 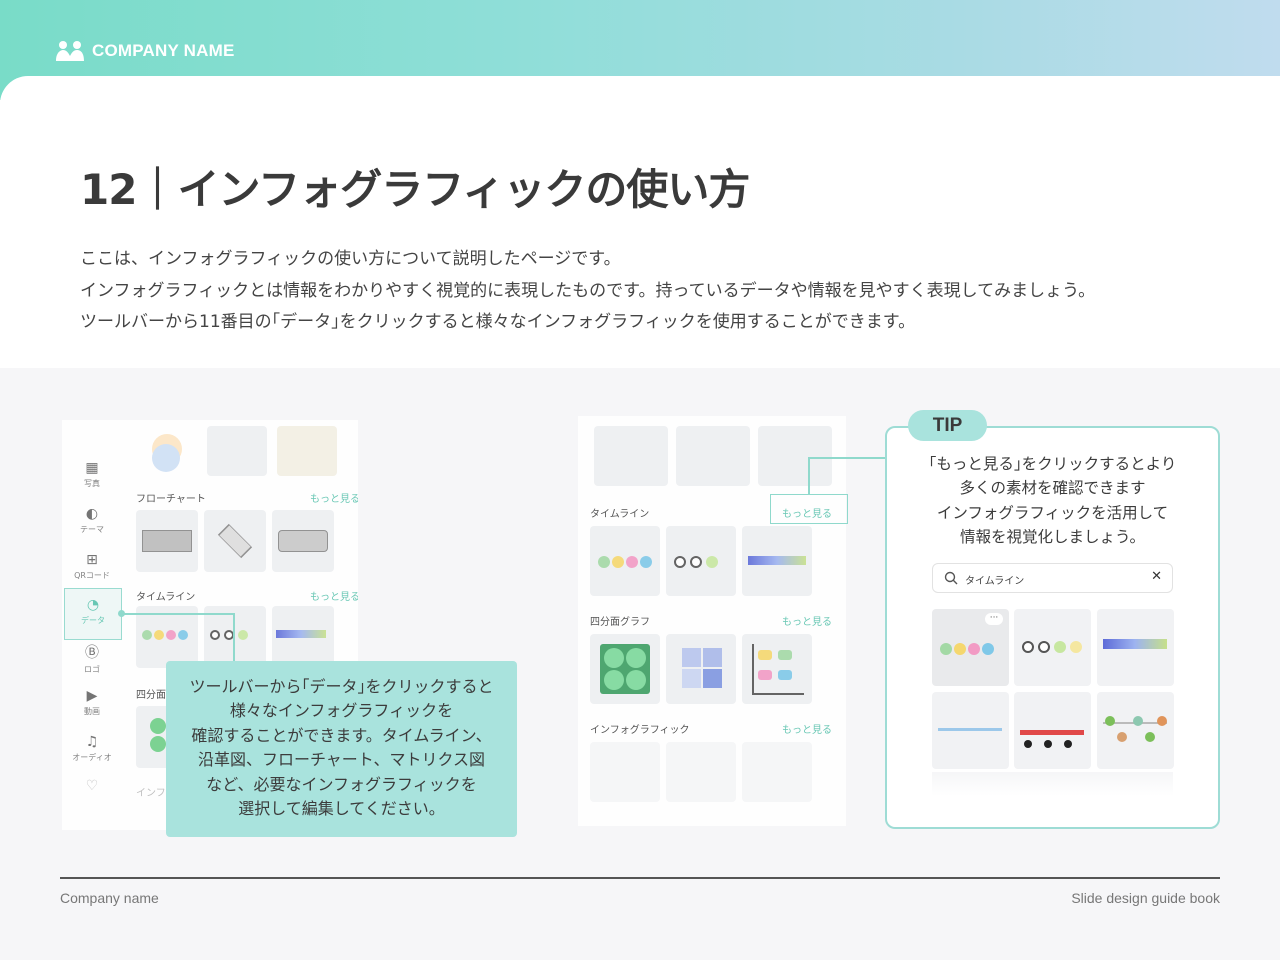 I want to click on sidebar: ▦ 写真 ◐ テーマ ⊞ QRコード ◔ データ Ⓑ ロゴ ▶ 動画 ♫ オーディオ ♡, so click(x=92, y=625).